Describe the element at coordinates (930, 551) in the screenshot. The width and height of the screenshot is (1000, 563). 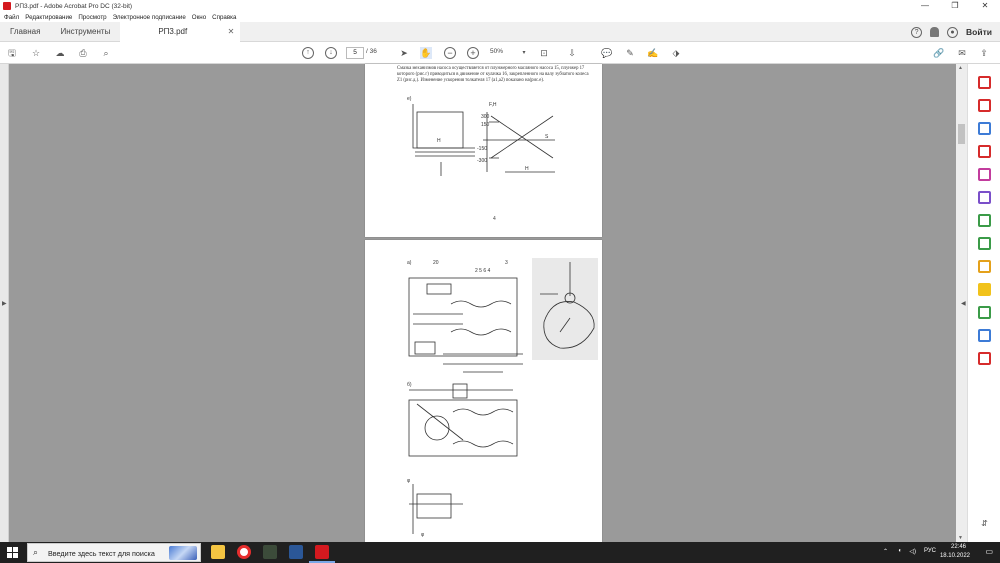
I see `input-language: РУС` at that location.